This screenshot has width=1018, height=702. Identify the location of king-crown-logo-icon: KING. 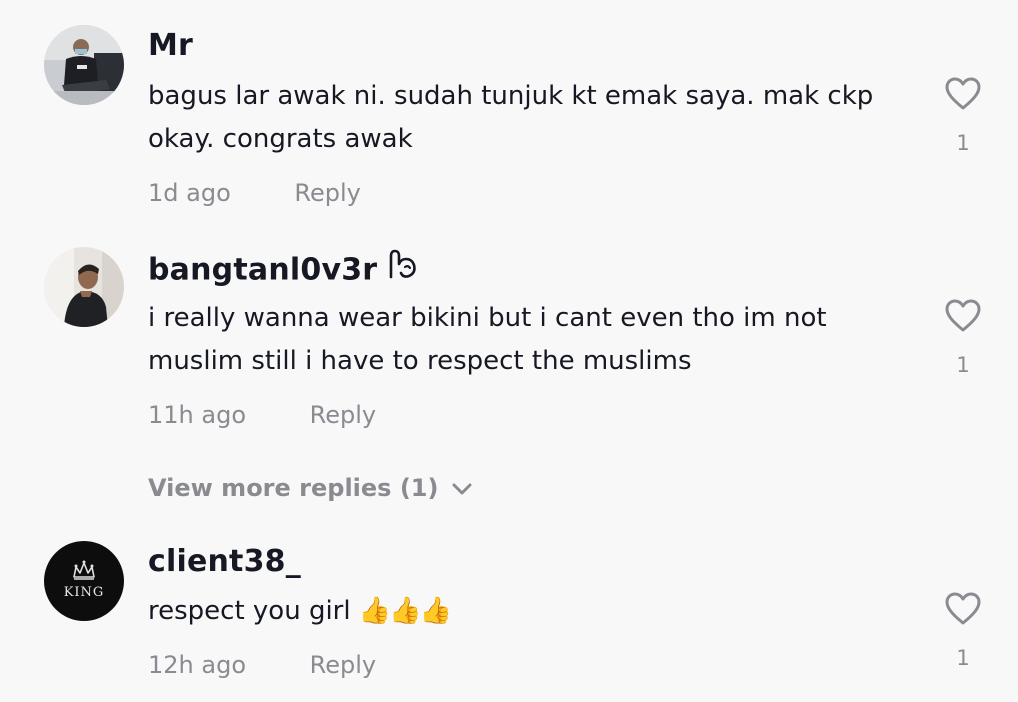
(84, 581).